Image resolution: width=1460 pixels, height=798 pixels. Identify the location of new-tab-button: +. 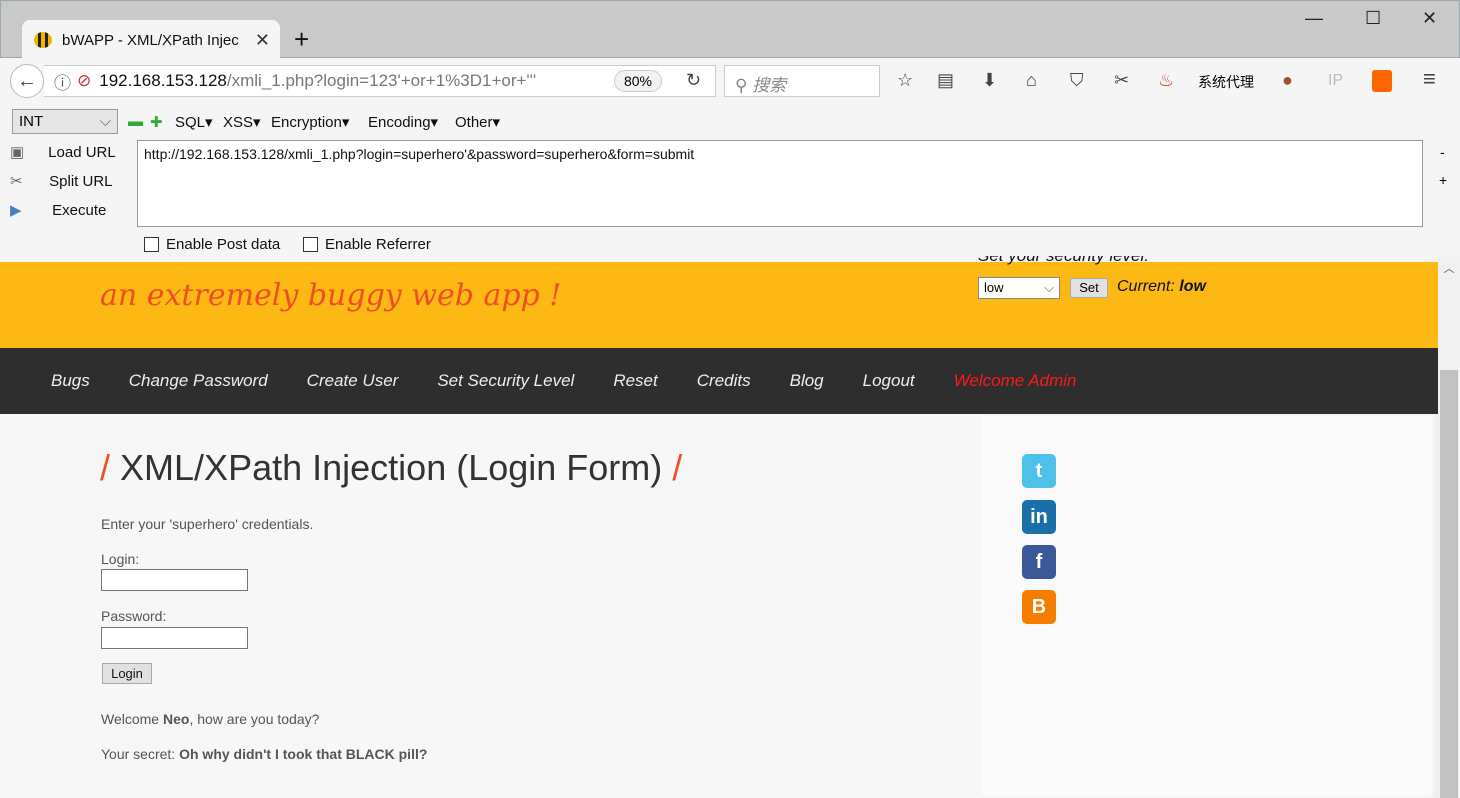
(301, 39).